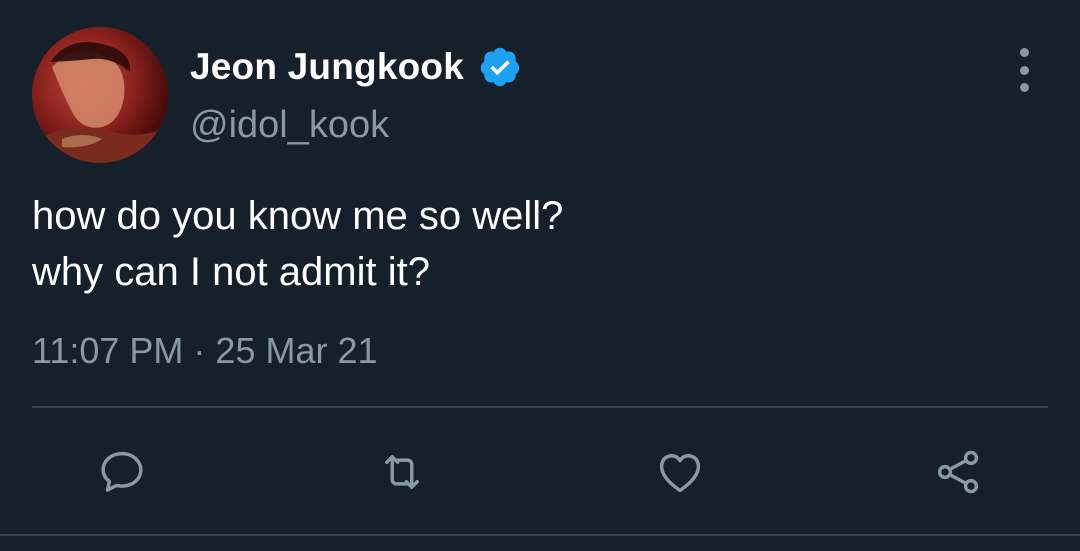 The width and height of the screenshot is (1080, 551). I want to click on retweet-icon, so click(402, 472).